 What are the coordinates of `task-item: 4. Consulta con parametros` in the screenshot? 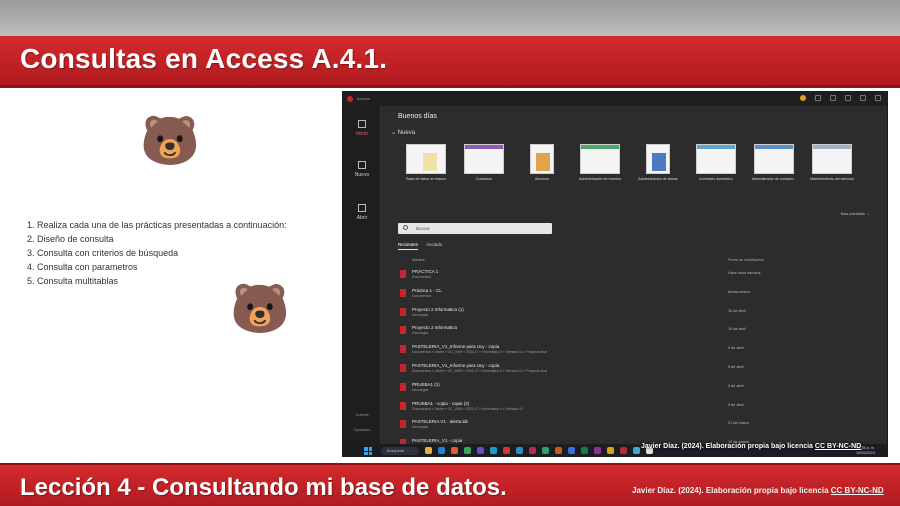 It's located at (82, 267).